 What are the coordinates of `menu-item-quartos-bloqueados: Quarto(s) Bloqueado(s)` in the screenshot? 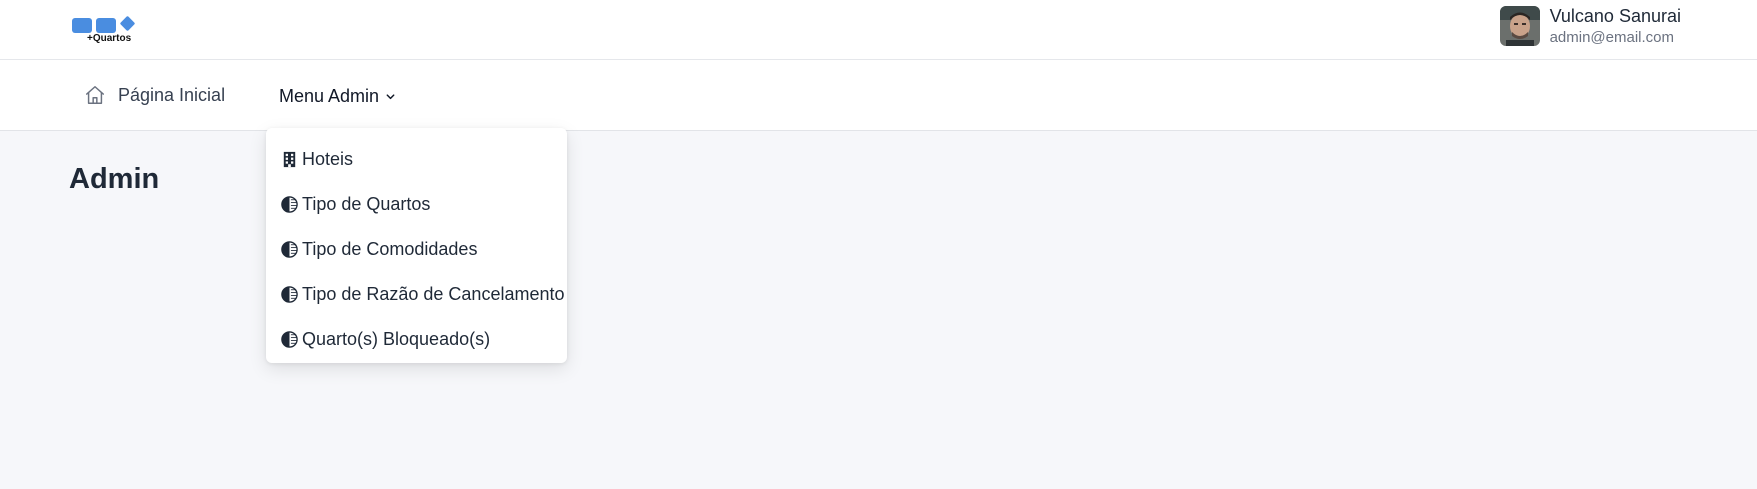 It's located at (416, 339).